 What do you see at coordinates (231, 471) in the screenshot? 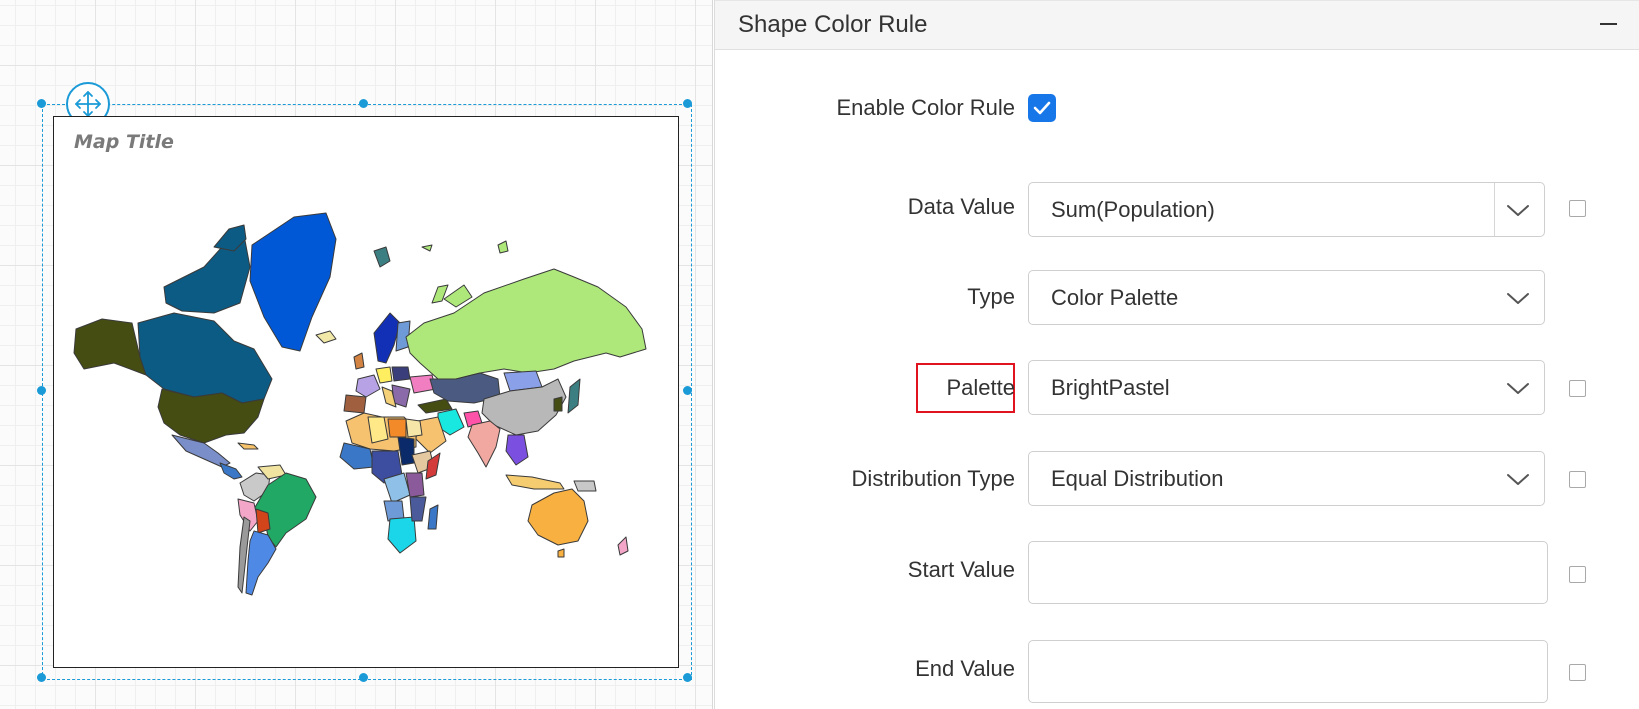
I see `map-region-central-america` at bounding box center [231, 471].